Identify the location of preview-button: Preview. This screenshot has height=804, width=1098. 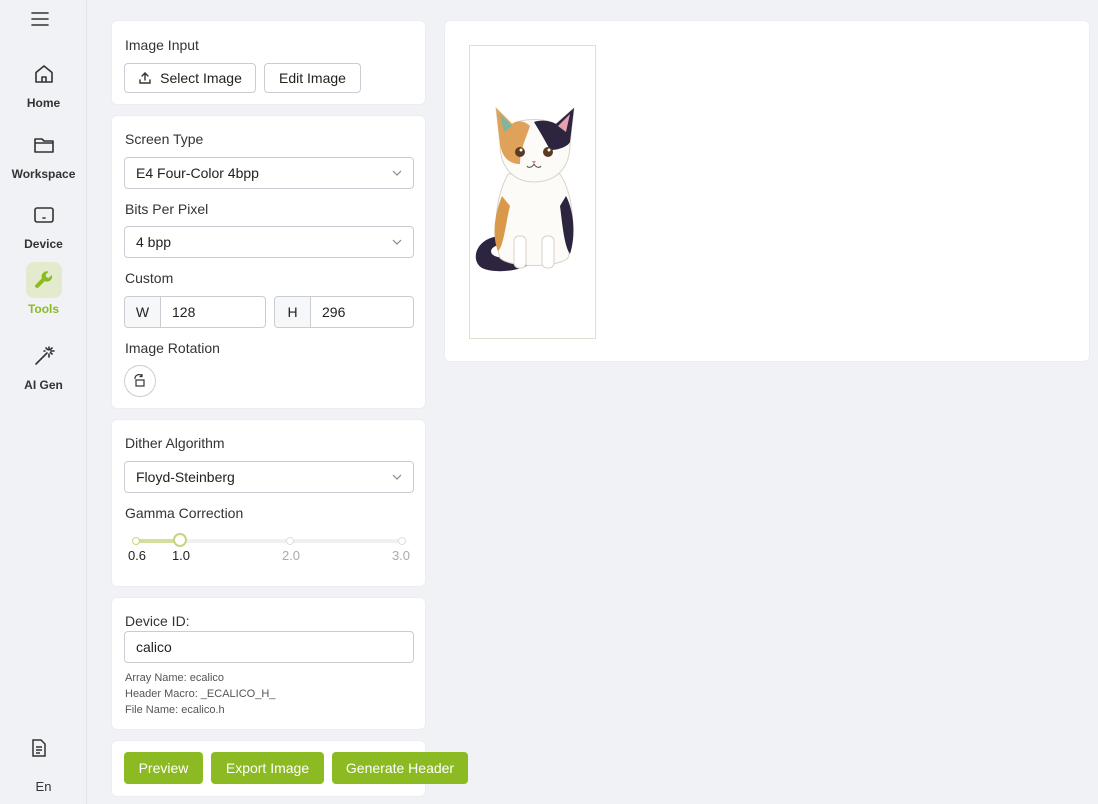
(163, 768).